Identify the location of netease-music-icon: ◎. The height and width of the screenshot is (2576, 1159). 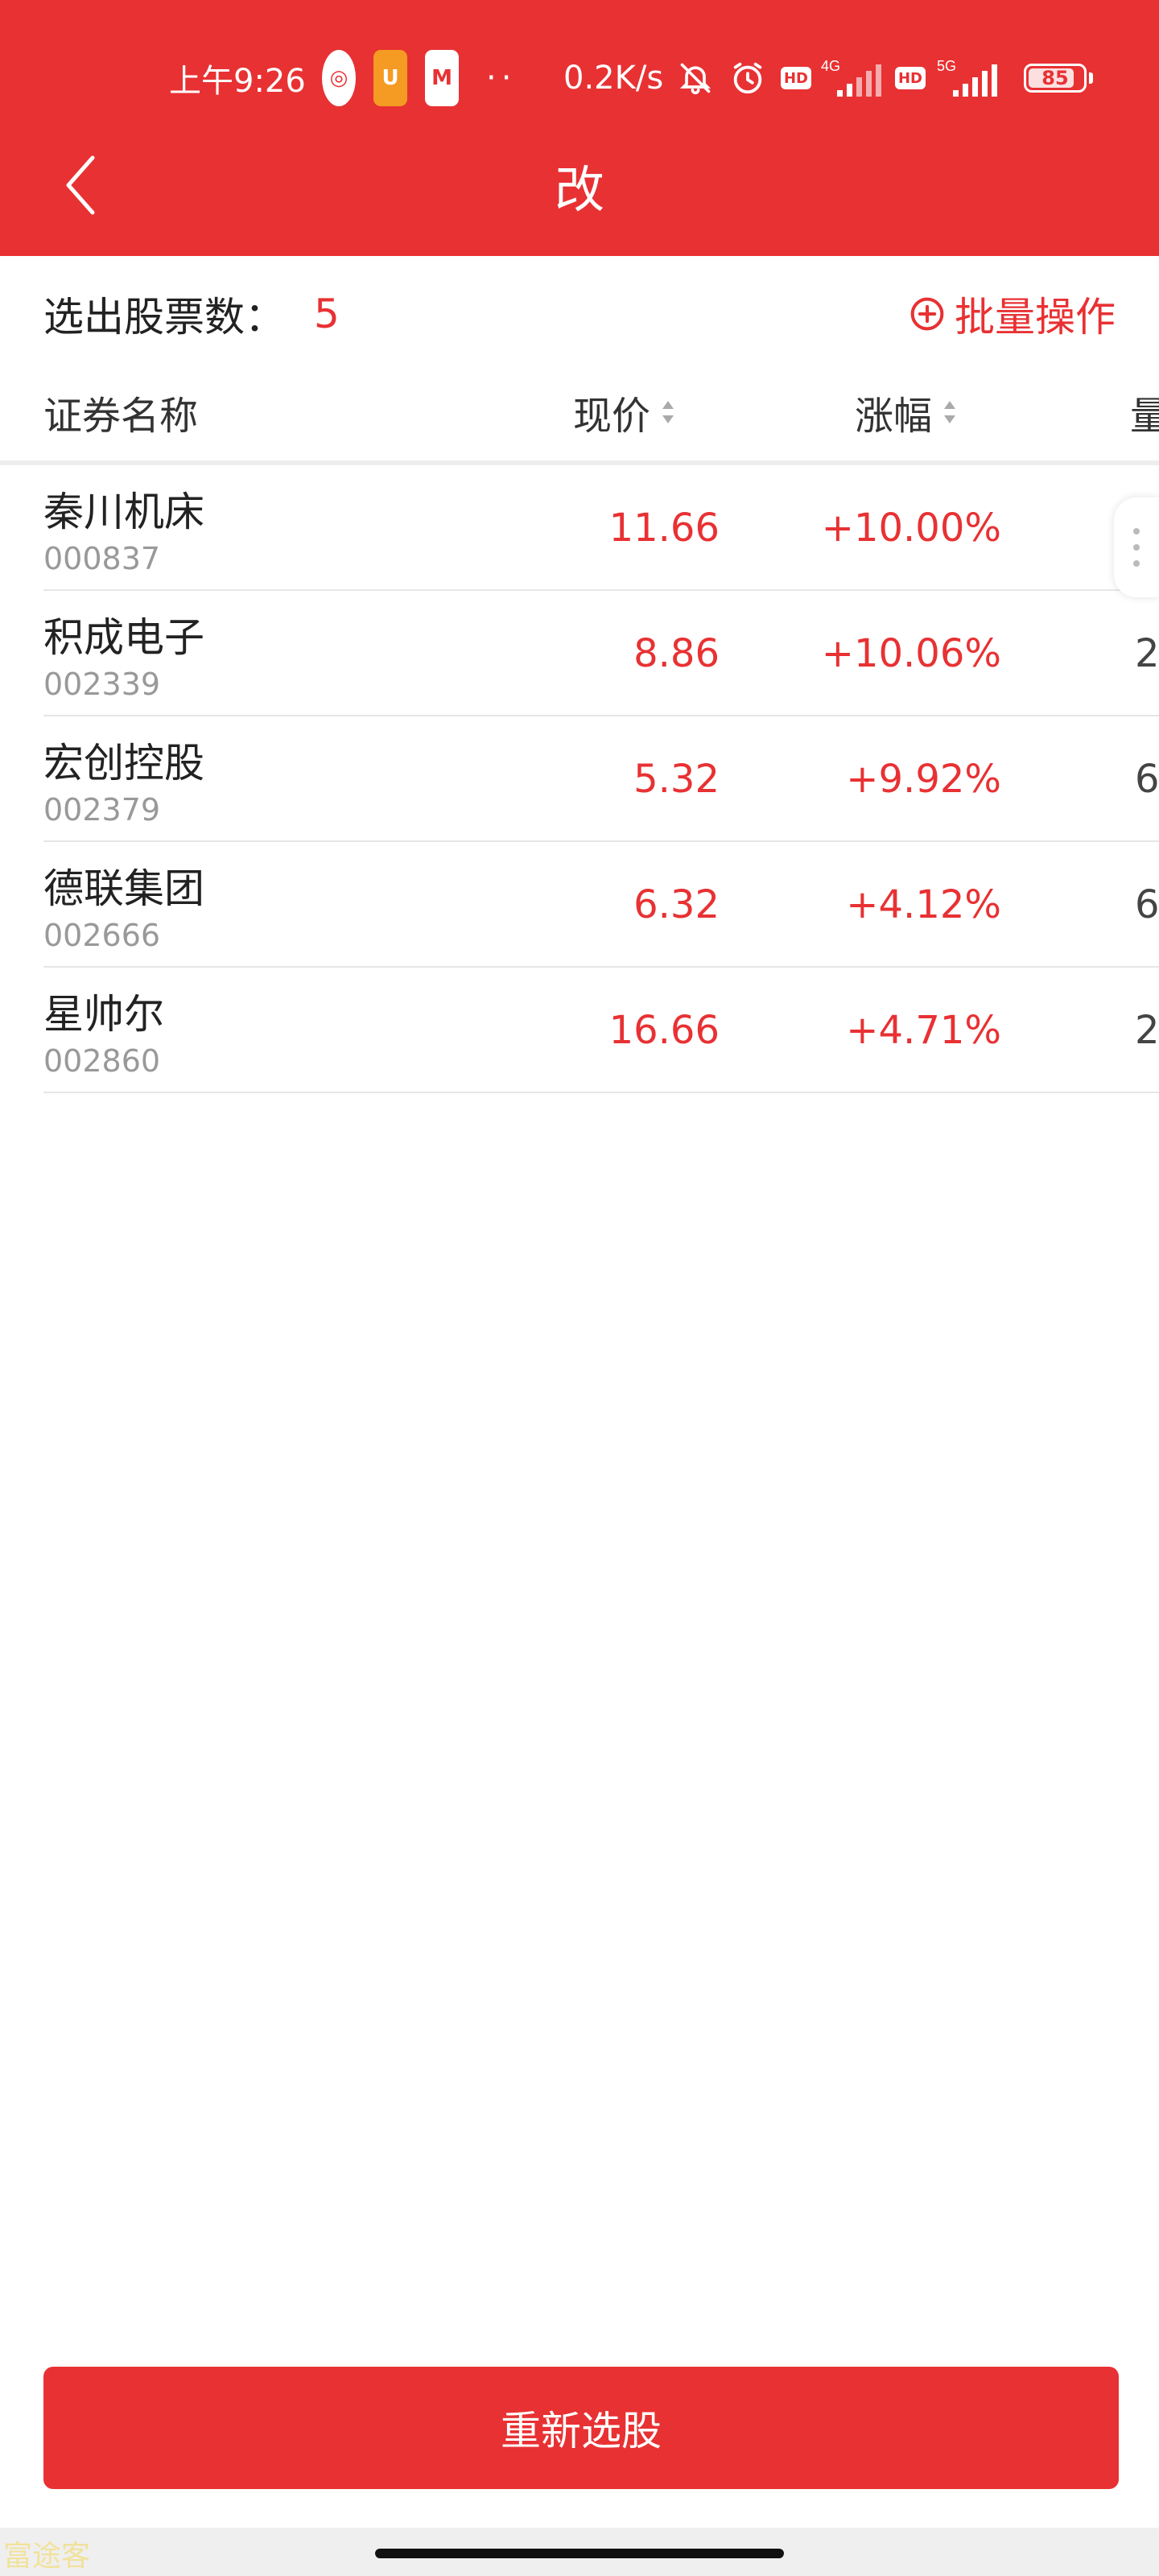
(339, 78).